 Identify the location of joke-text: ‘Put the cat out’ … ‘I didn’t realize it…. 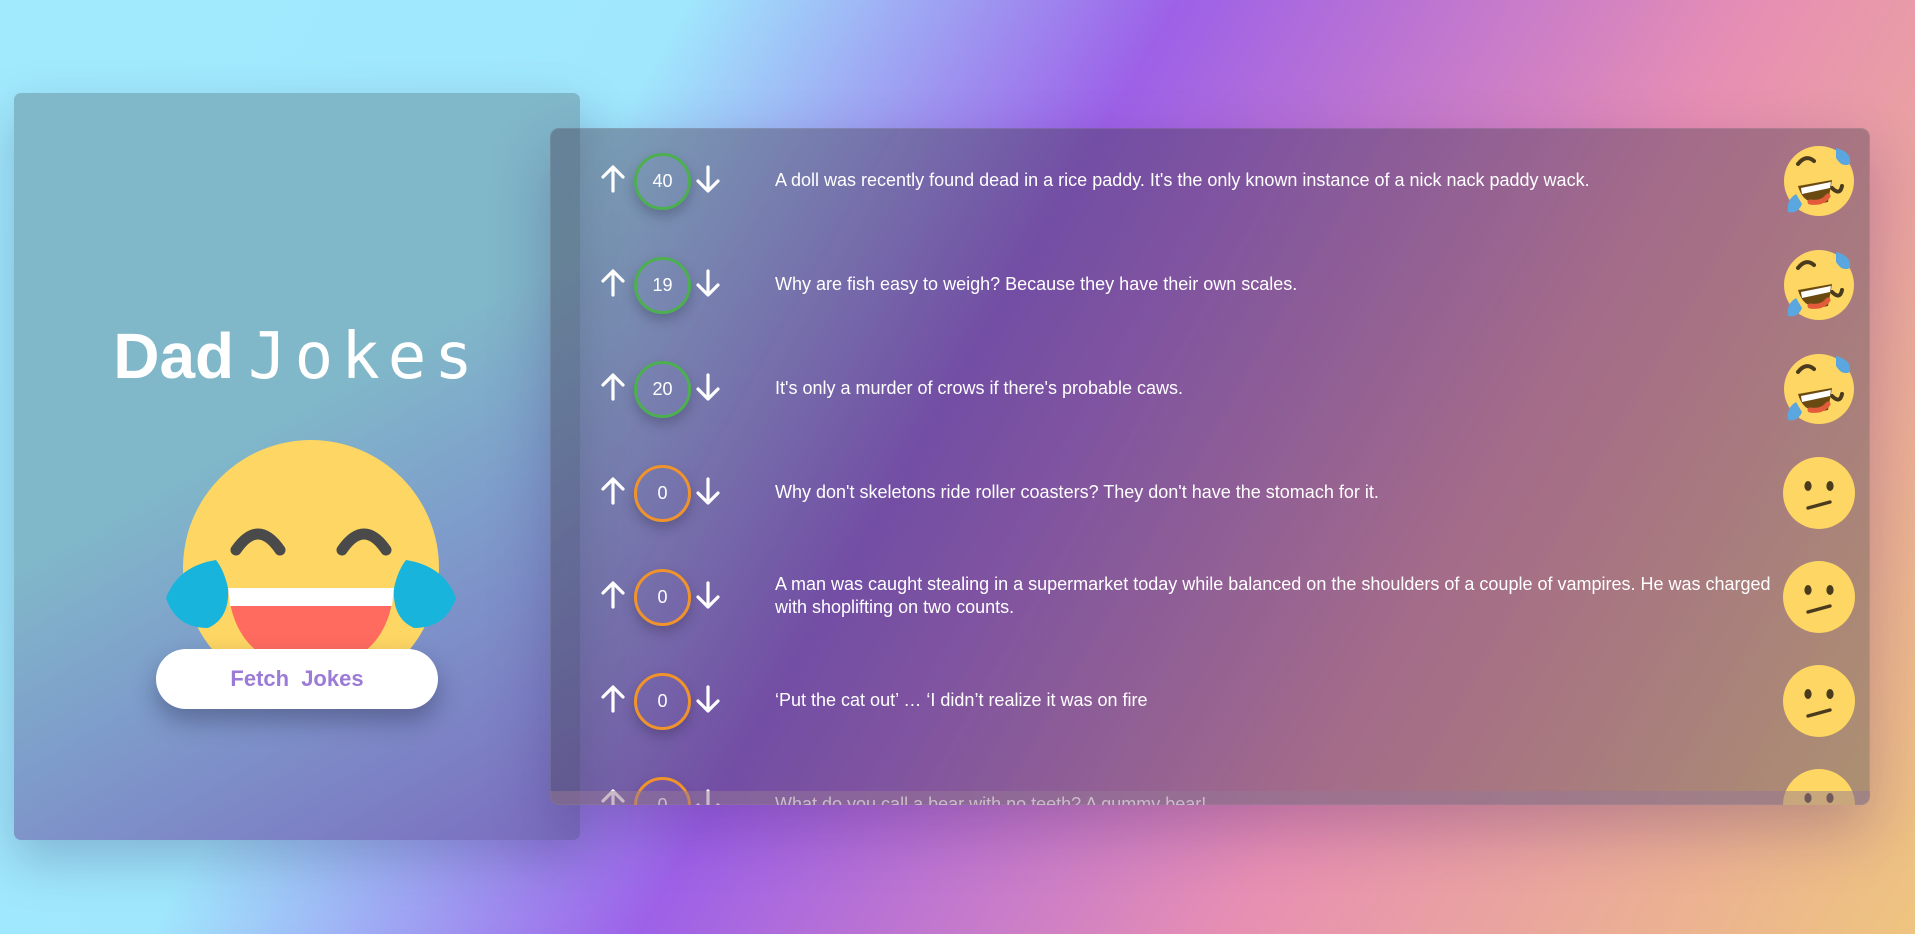
(961, 699).